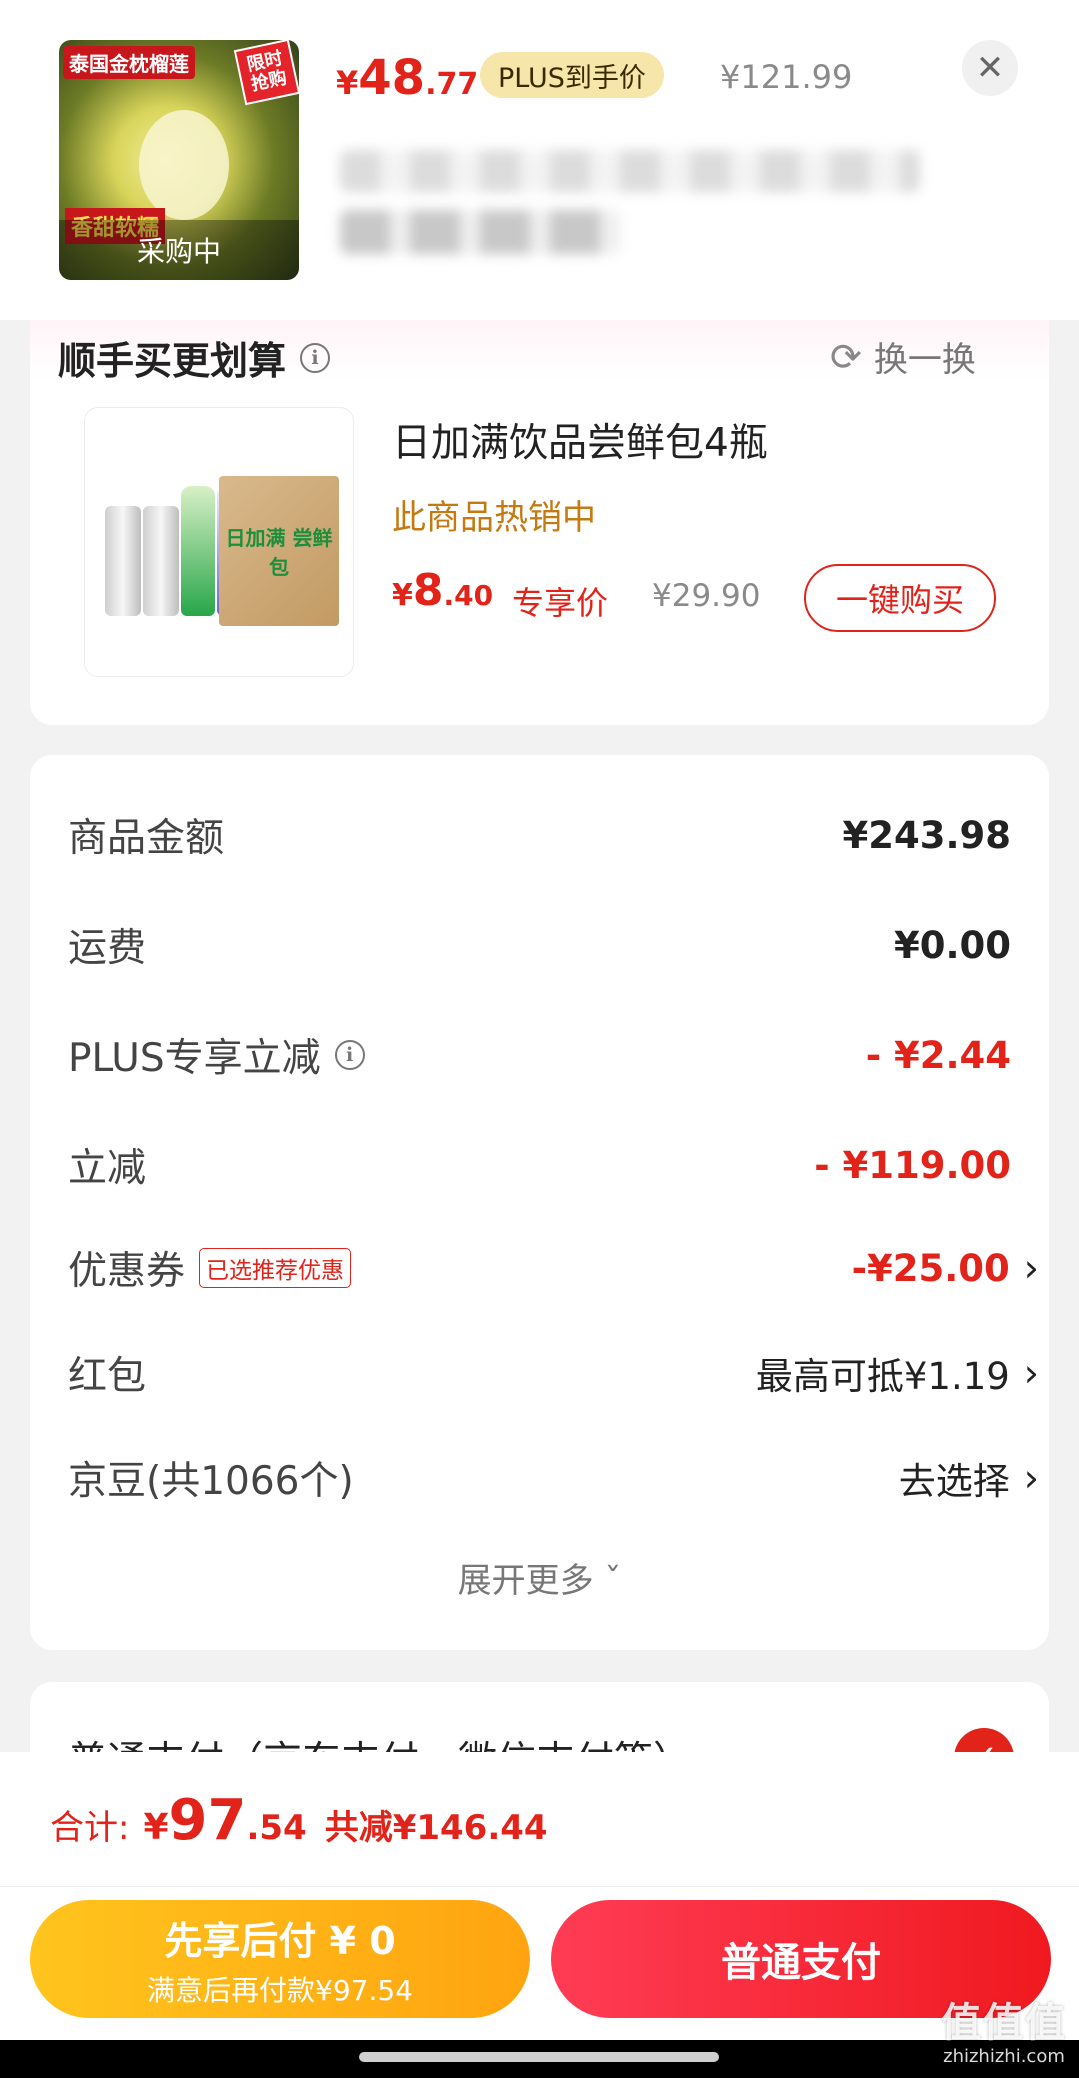 The height and width of the screenshot is (2078, 1079). I want to click on price-decimal: .40, so click(468, 595).